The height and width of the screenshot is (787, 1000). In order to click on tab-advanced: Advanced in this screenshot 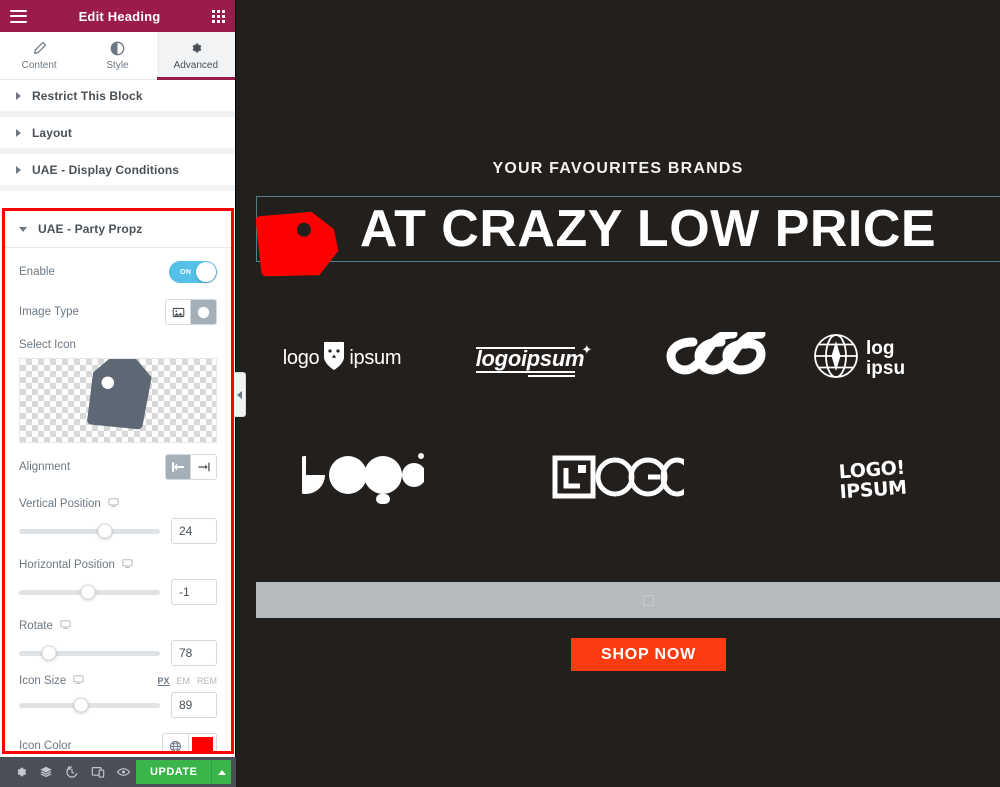, I will do `click(196, 56)`.